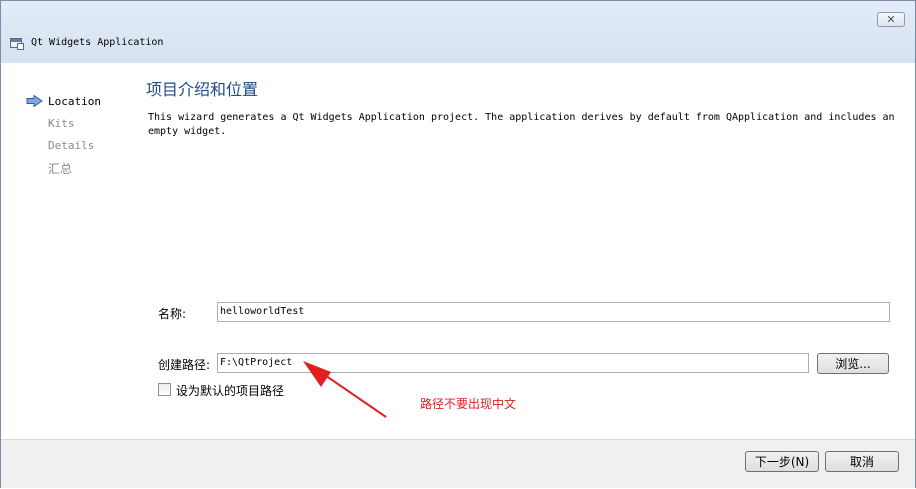 The image size is (916, 489). What do you see at coordinates (458, 463) in the screenshot?
I see `footer-bar: 下一步(N) 取消` at bounding box center [458, 463].